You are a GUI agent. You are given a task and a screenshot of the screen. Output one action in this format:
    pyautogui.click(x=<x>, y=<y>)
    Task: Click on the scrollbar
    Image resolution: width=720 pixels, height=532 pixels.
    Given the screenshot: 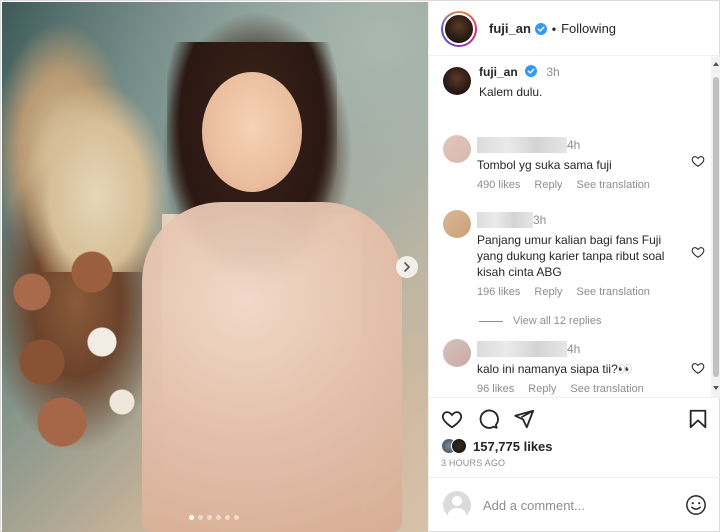 What is the action you would take?
    pyautogui.click(x=715, y=227)
    